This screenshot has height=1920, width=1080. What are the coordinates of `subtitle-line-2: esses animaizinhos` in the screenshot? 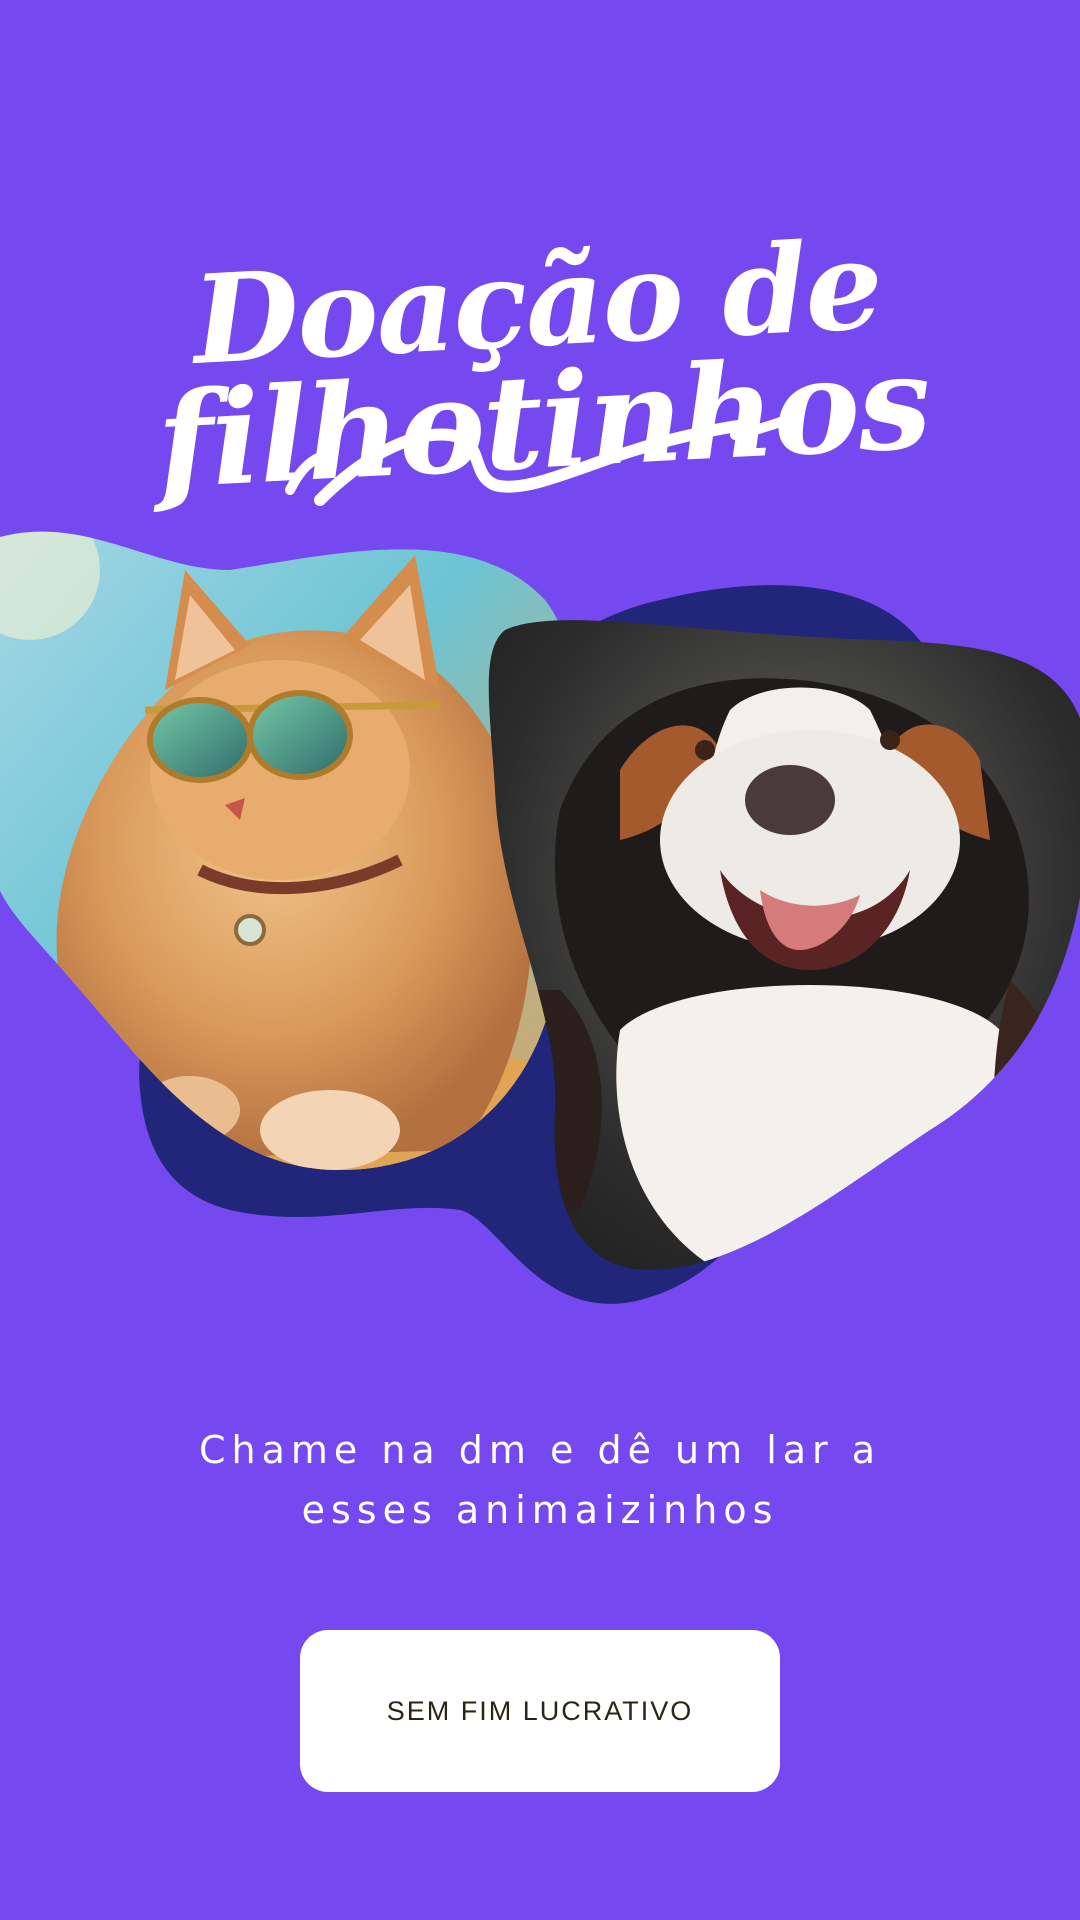 It's located at (540, 1510).